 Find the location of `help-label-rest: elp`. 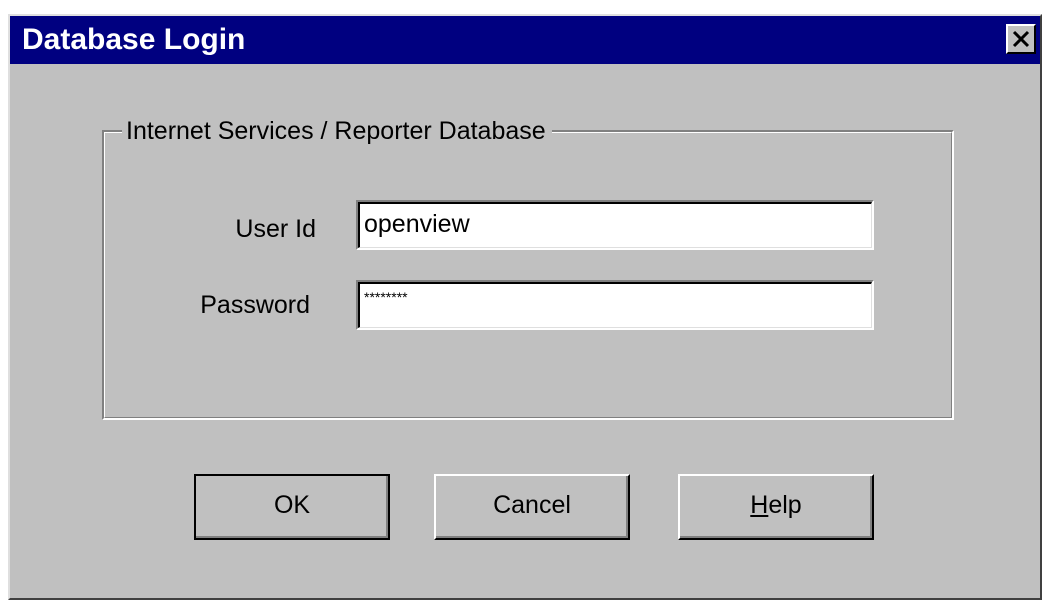

help-label-rest: elp is located at coordinates (785, 505).